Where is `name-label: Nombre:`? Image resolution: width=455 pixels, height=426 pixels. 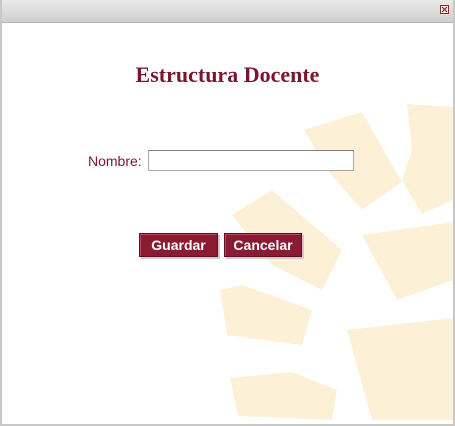
name-label: Nombre: is located at coordinates (115, 161).